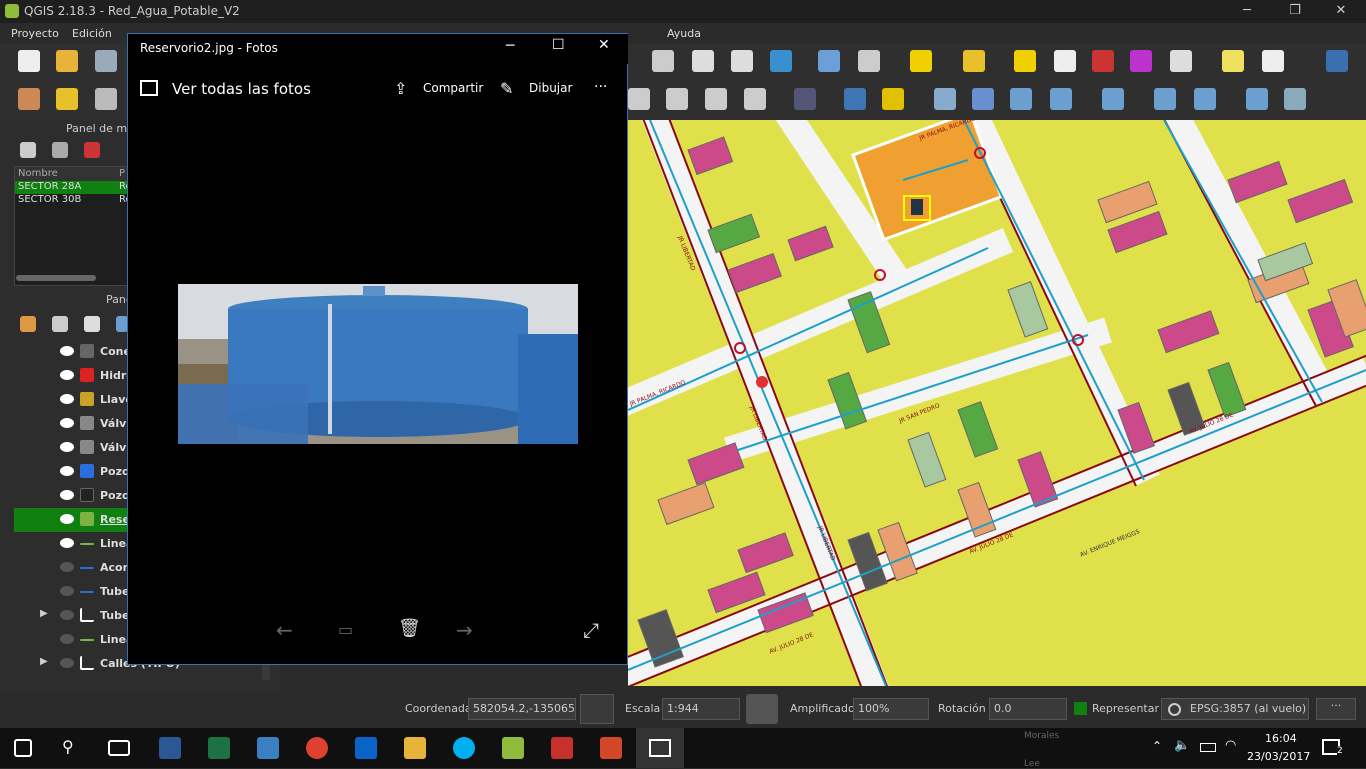  Describe the element at coordinates (1295, 11) in the screenshot. I see `restore-button: ❐` at that location.